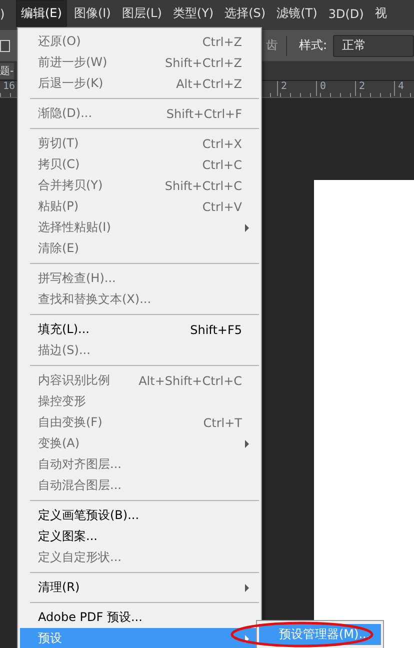 Image resolution: width=414 pixels, height=648 pixels. I want to click on ruler-label: 0, so click(335, 88).